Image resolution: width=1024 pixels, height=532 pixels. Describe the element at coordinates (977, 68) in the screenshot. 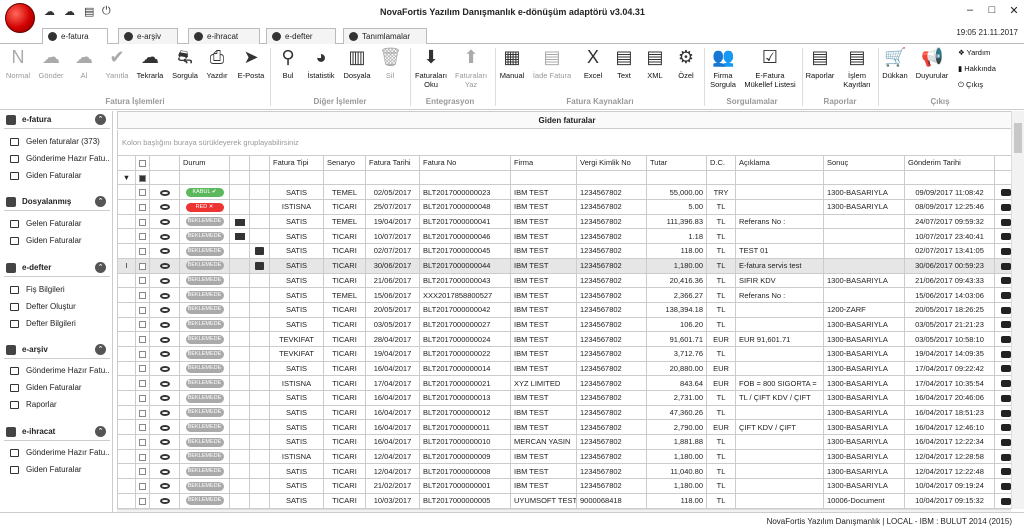

I see `hakkinda-button: ▮ Hakkında` at that location.